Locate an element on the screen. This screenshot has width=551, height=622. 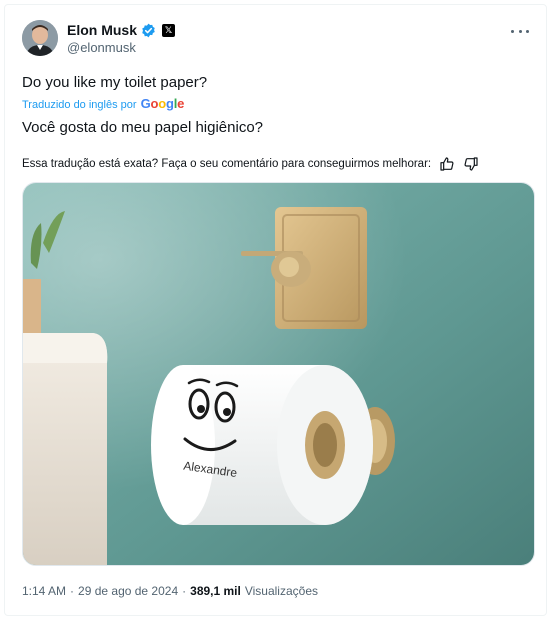
verified-badge-icon is located at coordinates (148, 30).